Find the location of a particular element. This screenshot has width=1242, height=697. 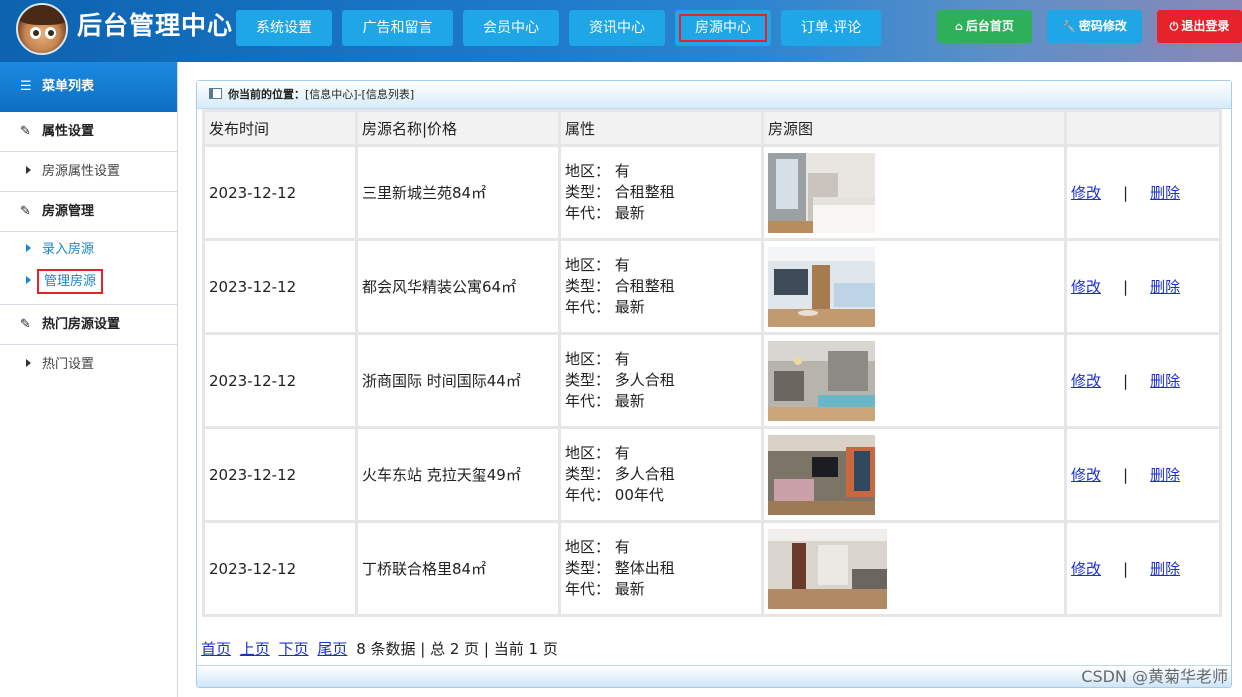

first-page-link: 首页 is located at coordinates (216, 649).